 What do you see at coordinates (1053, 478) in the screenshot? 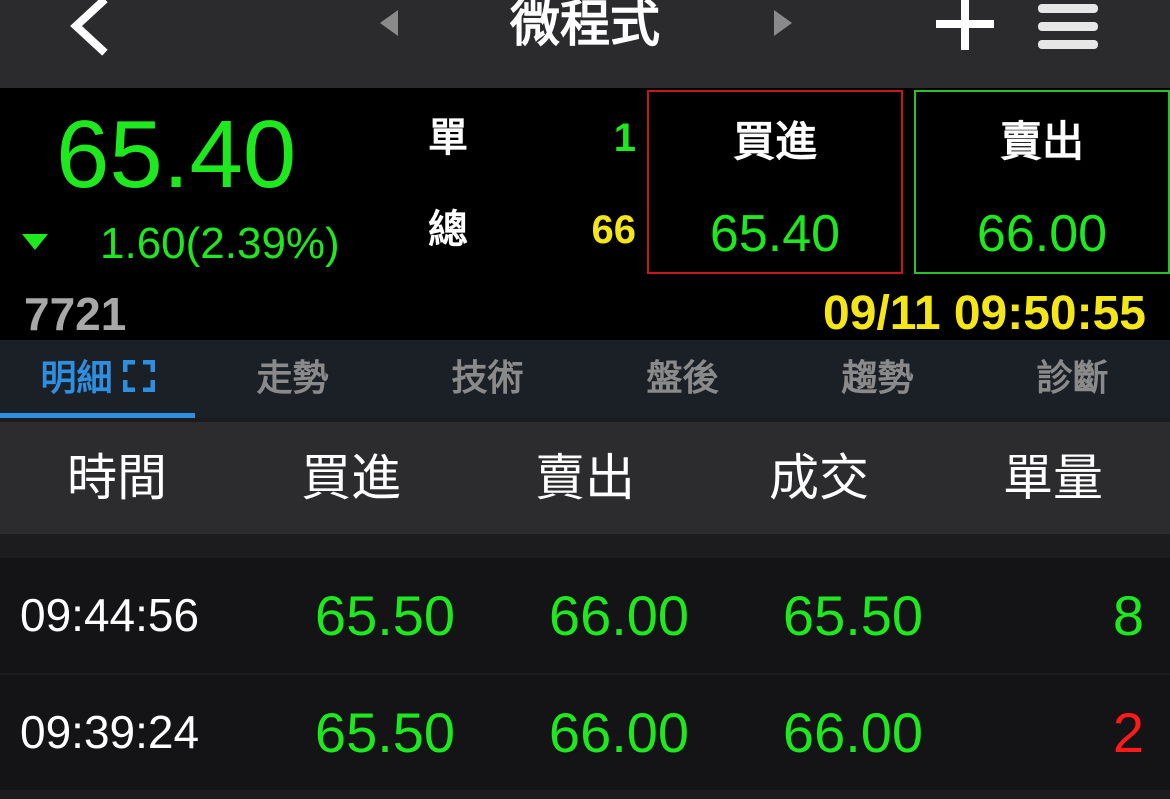
I see `column-header-volume: 單量` at bounding box center [1053, 478].